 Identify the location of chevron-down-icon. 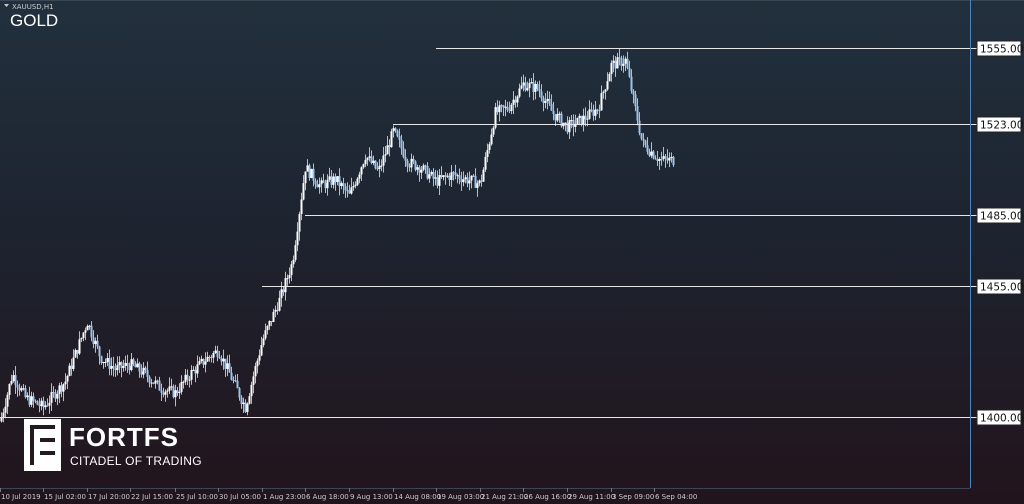
(6, 5).